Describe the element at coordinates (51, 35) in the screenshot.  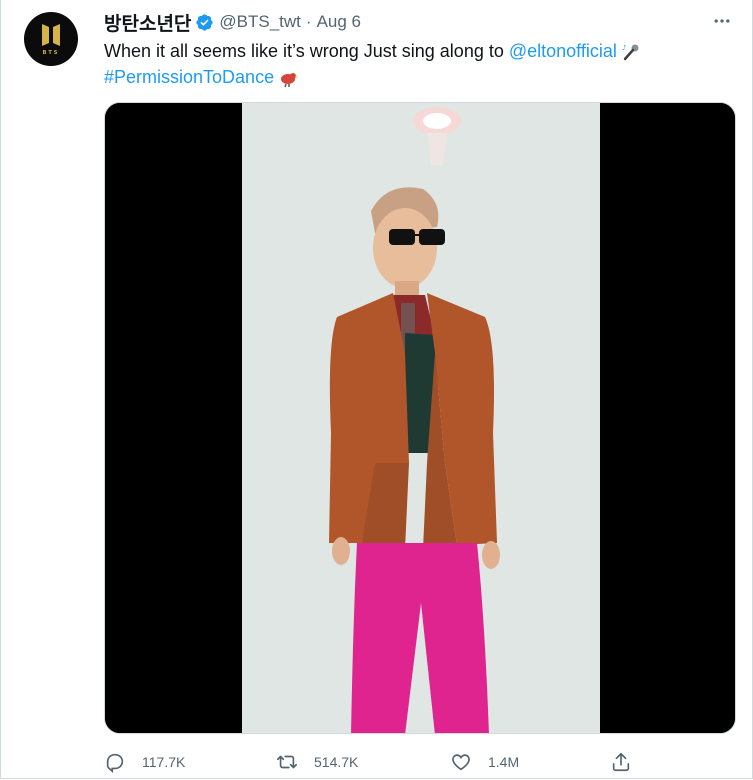
I see `bts-logo-icon` at that location.